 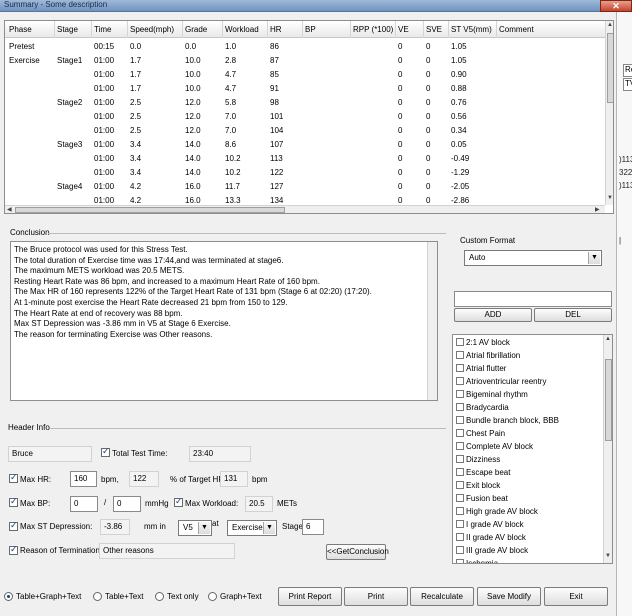 I want to click on view-mode-label: Graph+Text, so click(x=241, y=596).